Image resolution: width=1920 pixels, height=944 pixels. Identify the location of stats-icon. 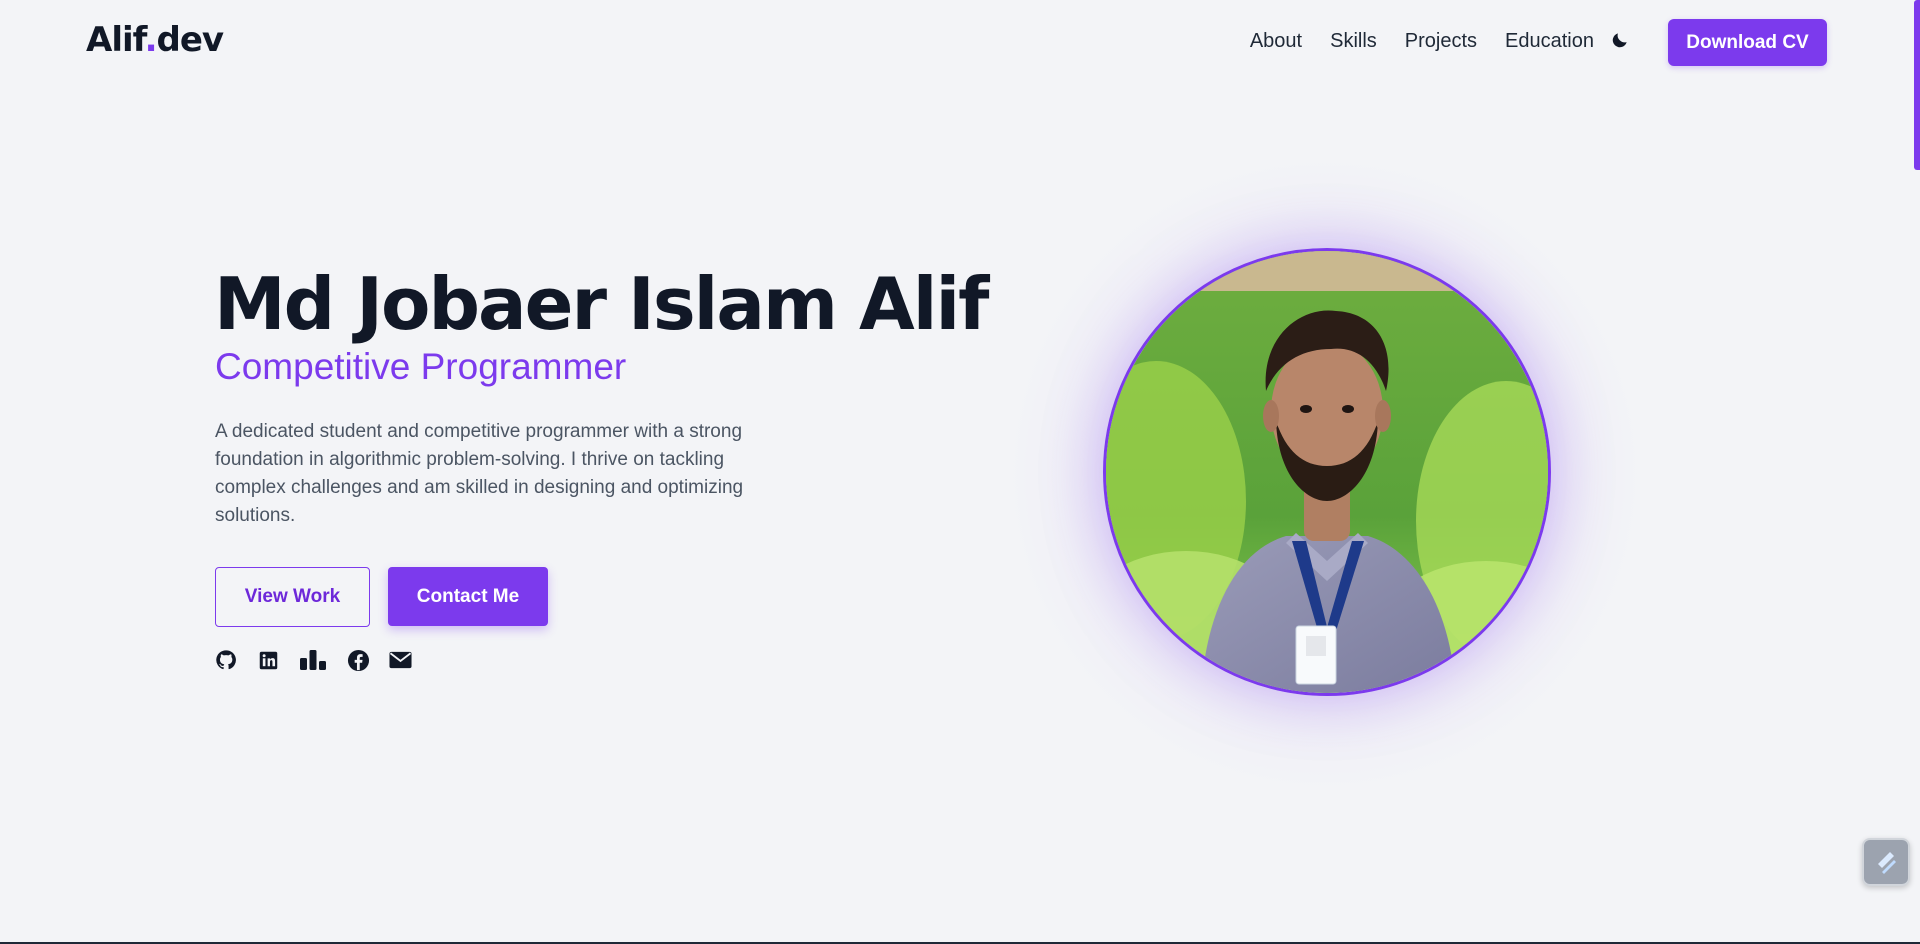
(313, 660).